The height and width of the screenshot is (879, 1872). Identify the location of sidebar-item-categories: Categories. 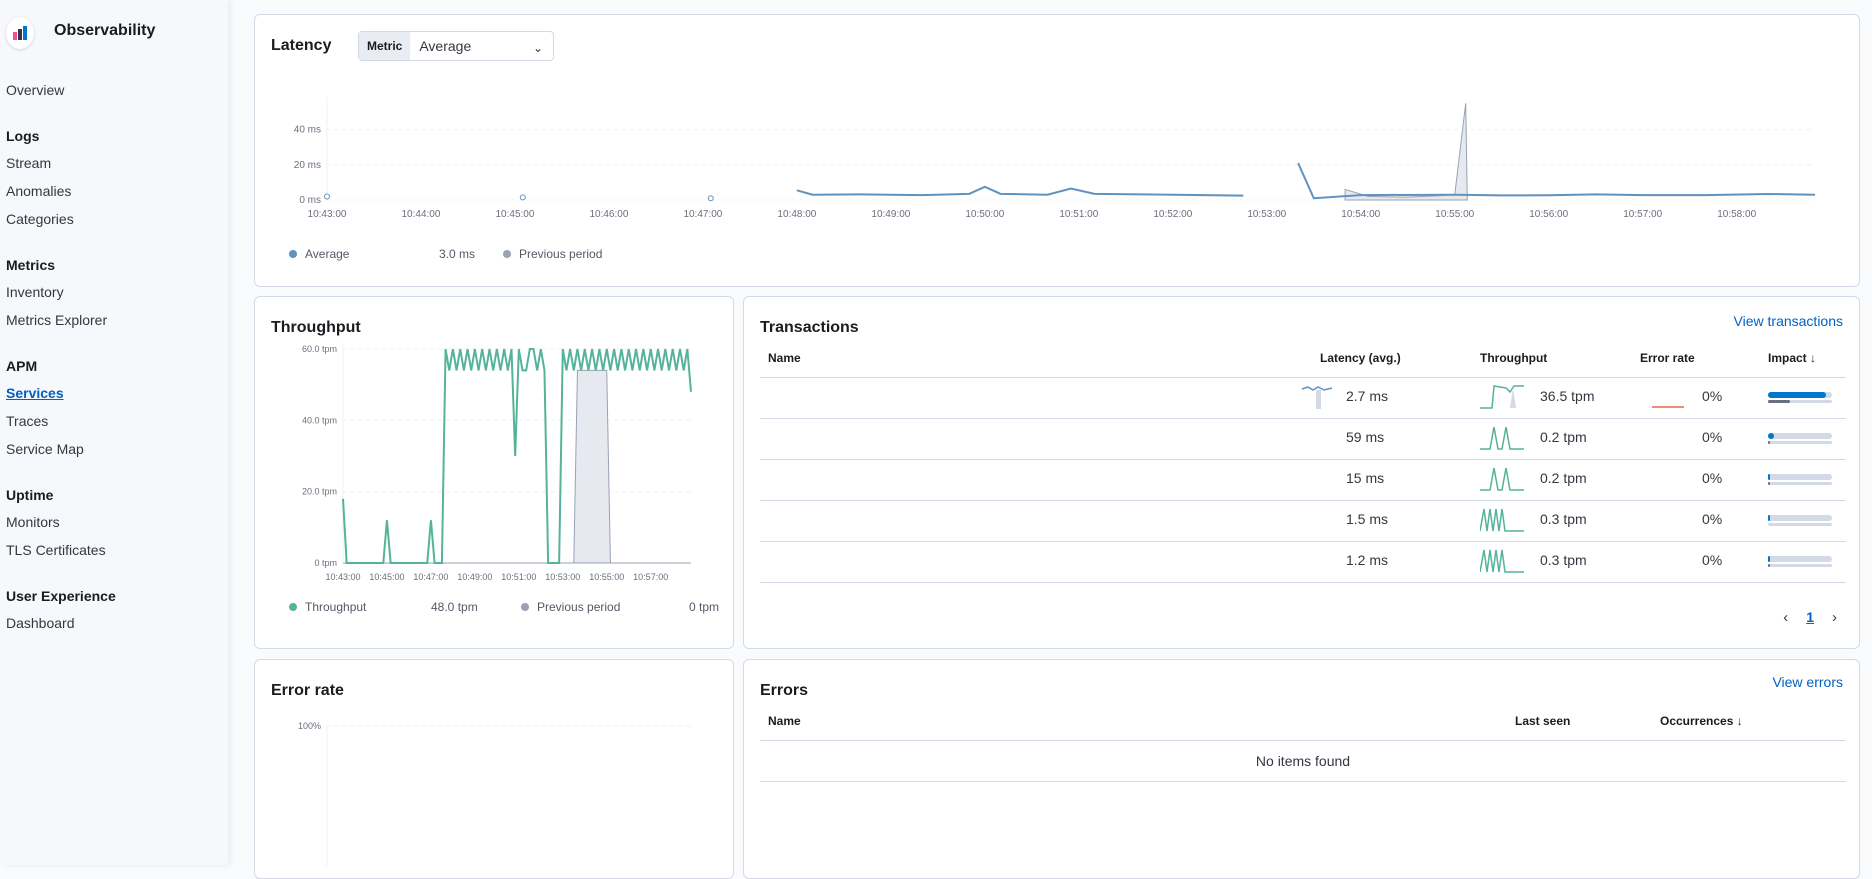
(113, 223).